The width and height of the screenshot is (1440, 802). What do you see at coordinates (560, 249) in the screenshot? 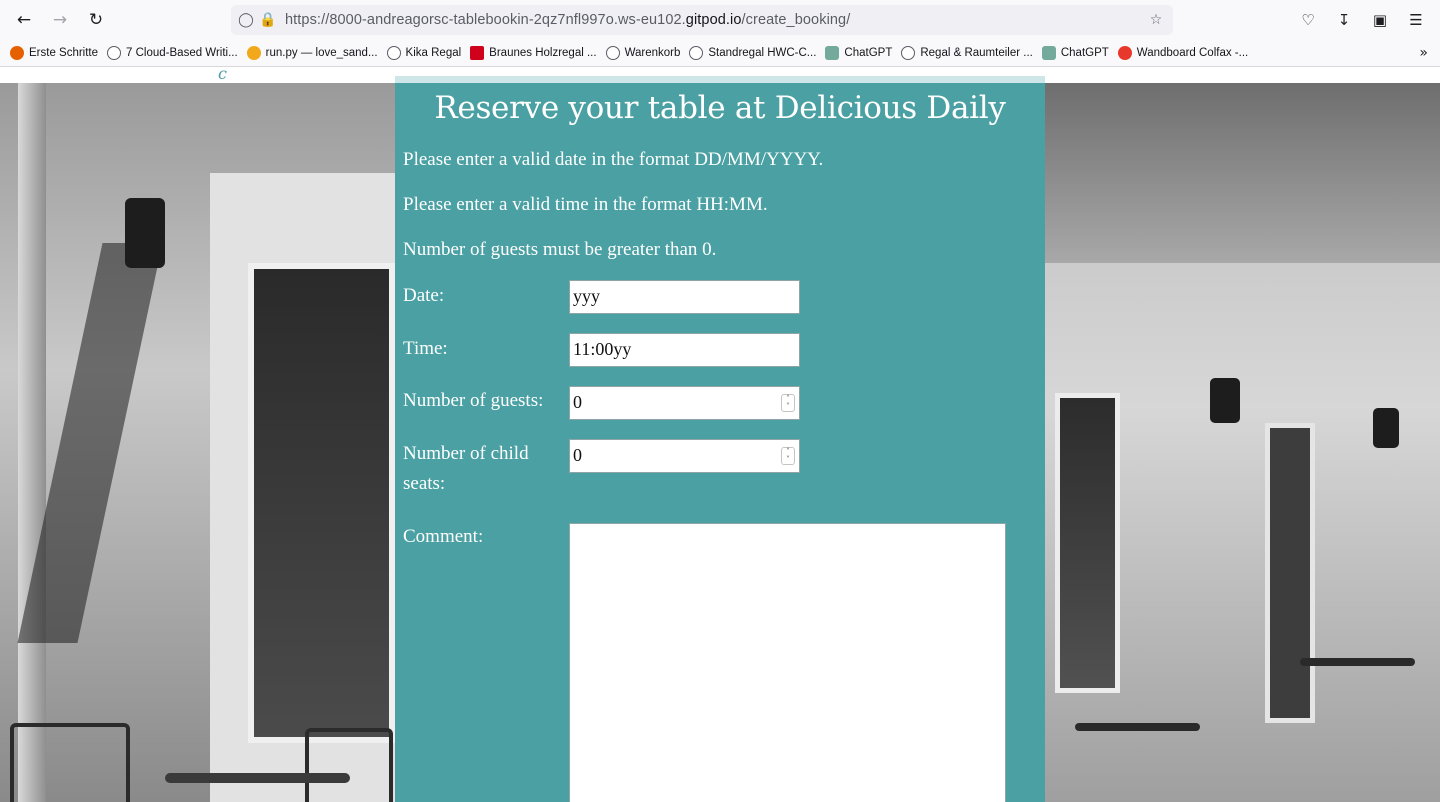
I see `error-guests: Number of guests must be greater than 0.` at bounding box center [560, 249].